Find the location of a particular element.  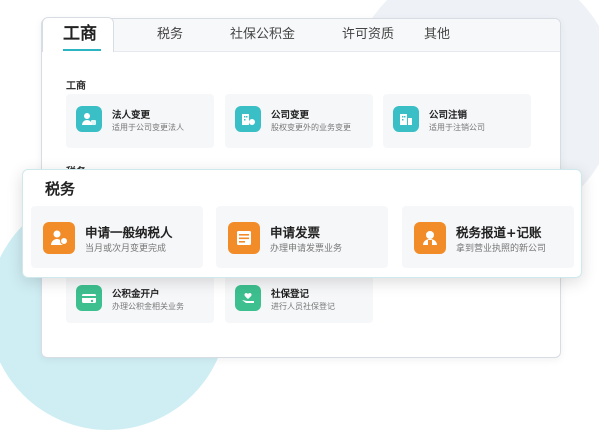

tab-shebao: 社保公积金 is located at coordinates (262, 35).